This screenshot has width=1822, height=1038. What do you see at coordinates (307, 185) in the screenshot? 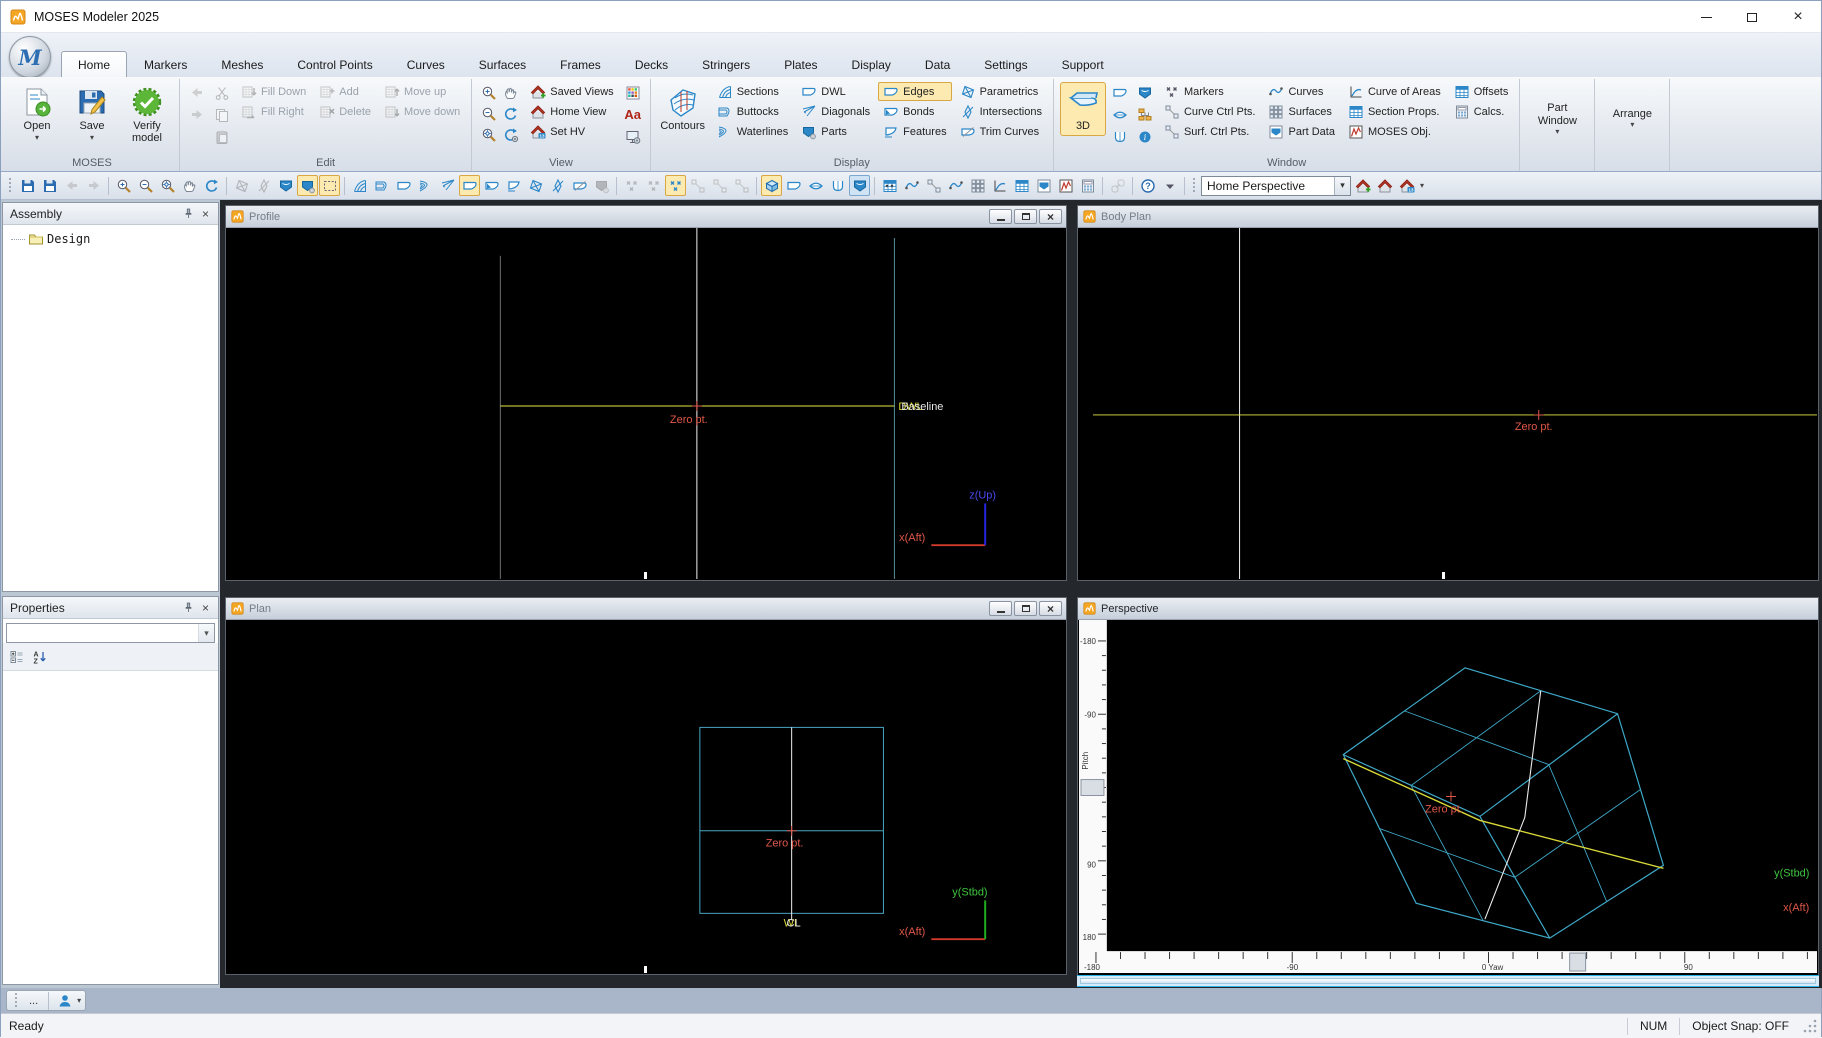
I see `parts-toggle` at bounding box center [307, 185].